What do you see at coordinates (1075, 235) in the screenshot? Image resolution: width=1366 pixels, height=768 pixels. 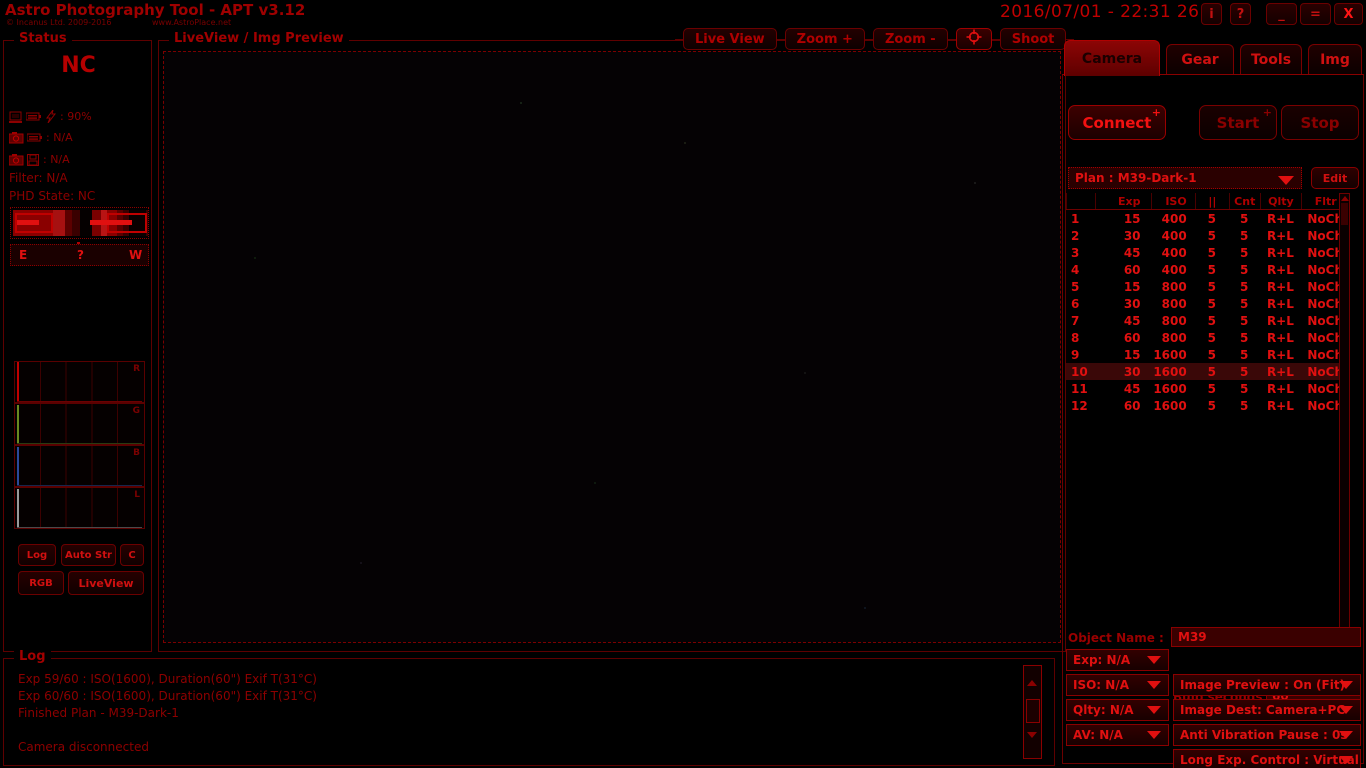 I see `cell-idx: 2` at bounding box center [1075, 235].